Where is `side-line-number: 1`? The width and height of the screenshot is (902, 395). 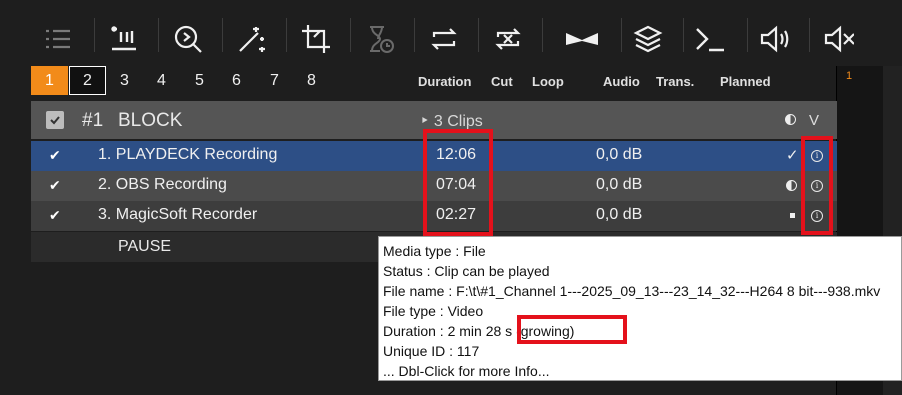 side-line-number: 1 is located at coordinates (849, 76).